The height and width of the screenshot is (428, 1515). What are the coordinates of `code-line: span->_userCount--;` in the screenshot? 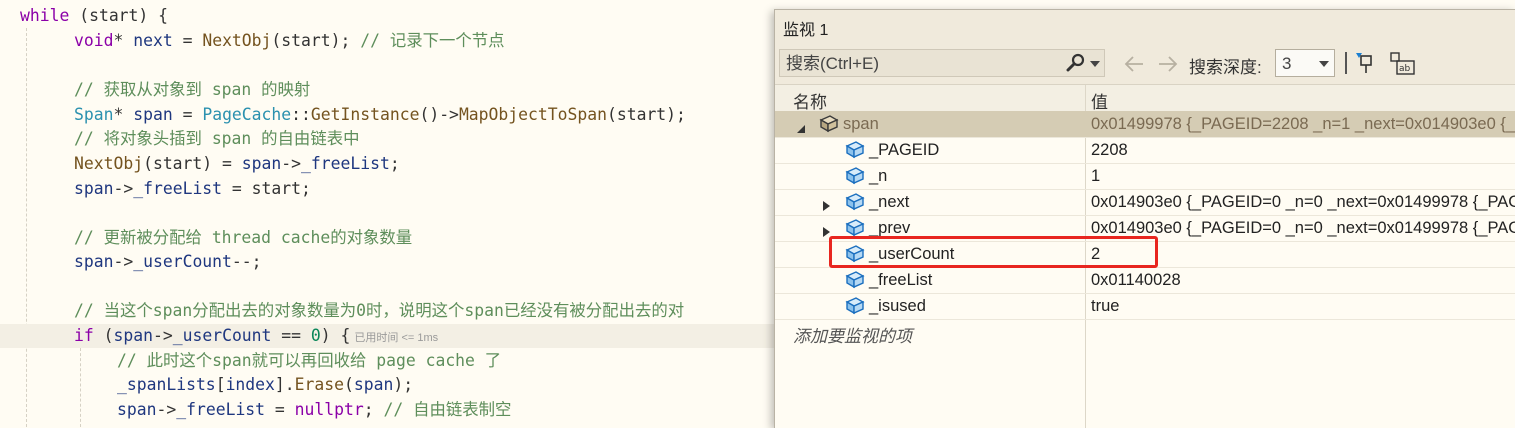 It's located at (168, 262).